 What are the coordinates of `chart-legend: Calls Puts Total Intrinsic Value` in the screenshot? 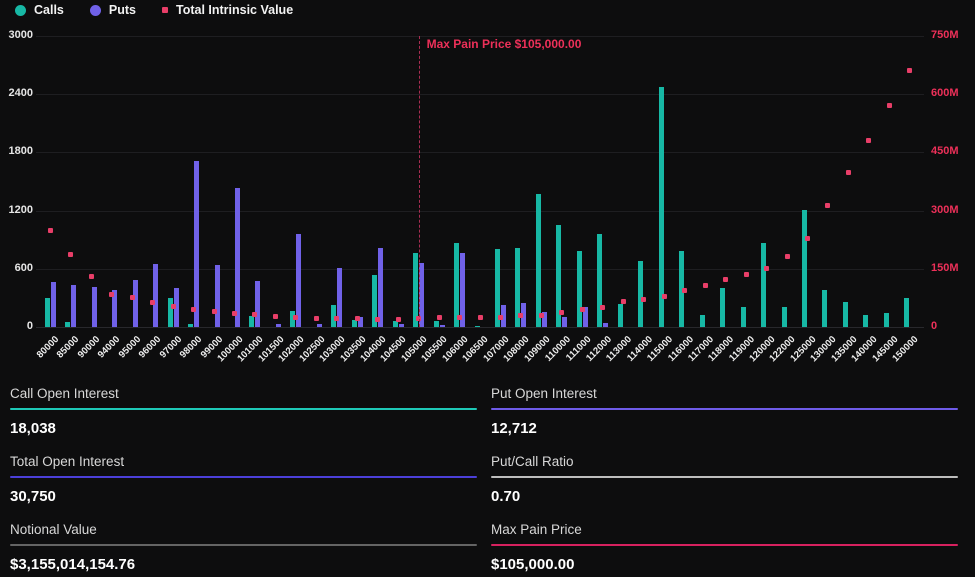 It's located at (154, 10).